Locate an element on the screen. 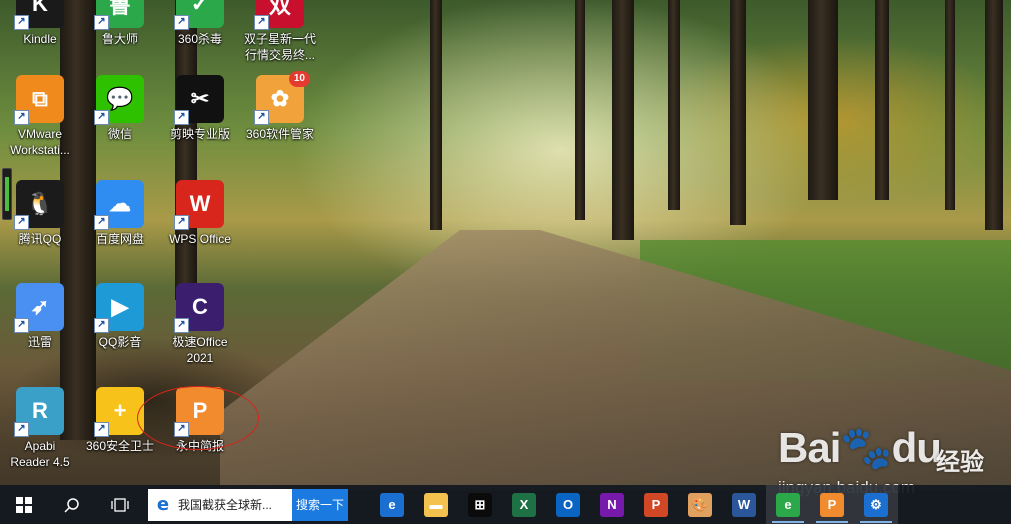 Image resolution: width=1011 pixels, height=524 pixels. icon-glyph: R is located at coordinates (40, 410).